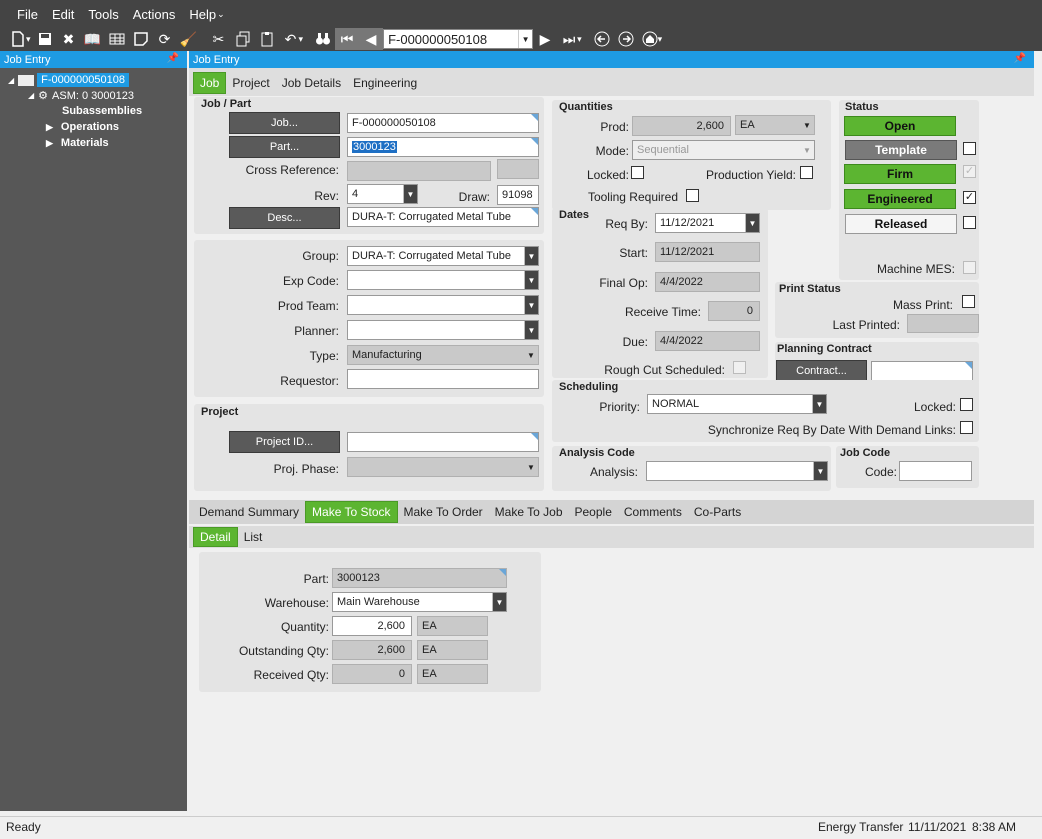 Image resolution: width=1042 pixels, height=839 pixels. I want to click on prod-uom-select: EA ▼, so click(775, 125).